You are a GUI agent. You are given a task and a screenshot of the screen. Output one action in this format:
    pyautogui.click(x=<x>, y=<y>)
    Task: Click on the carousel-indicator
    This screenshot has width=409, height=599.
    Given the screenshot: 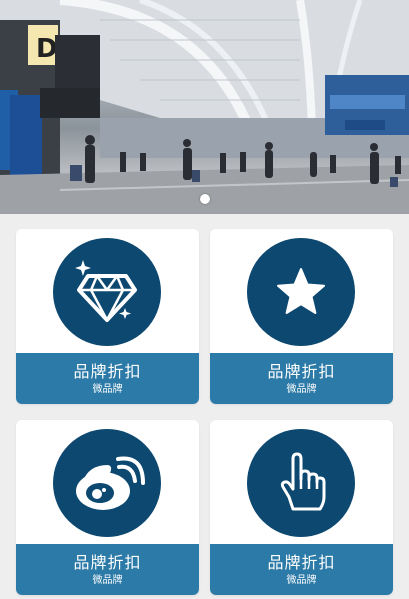 What is the action you would take?
    pyautogui.click(x=204, y=198)
    